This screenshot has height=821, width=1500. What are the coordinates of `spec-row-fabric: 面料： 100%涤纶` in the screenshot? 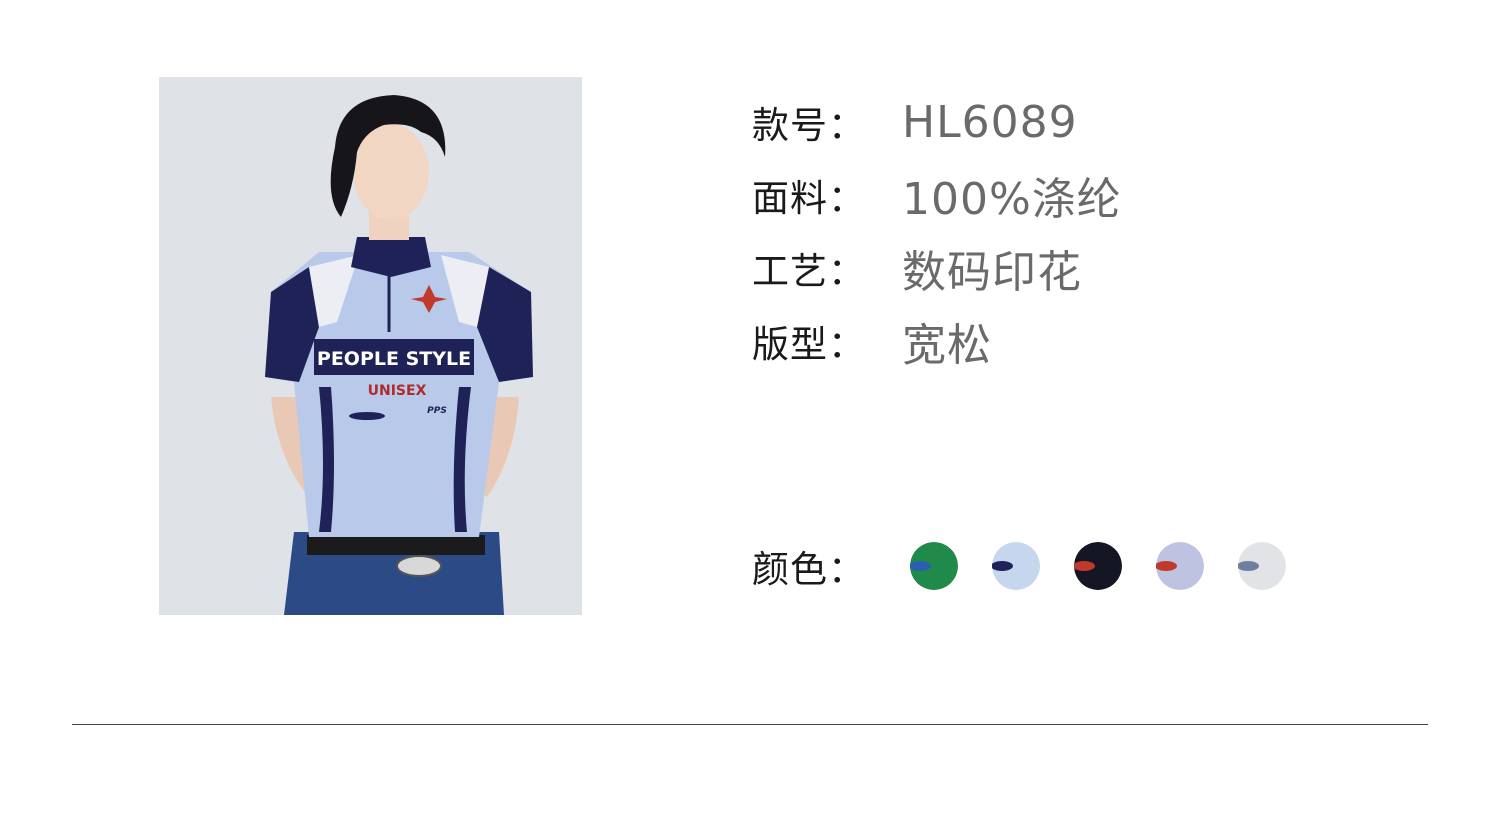 It's located at (937, 195).